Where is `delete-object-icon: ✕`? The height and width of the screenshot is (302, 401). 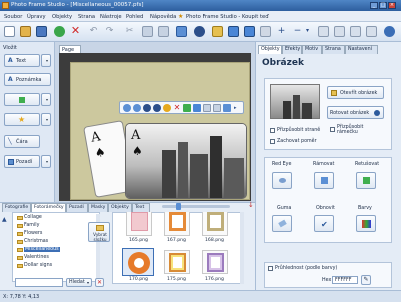 delete-object-icon: ✕ is located at coordinates (177, 108).